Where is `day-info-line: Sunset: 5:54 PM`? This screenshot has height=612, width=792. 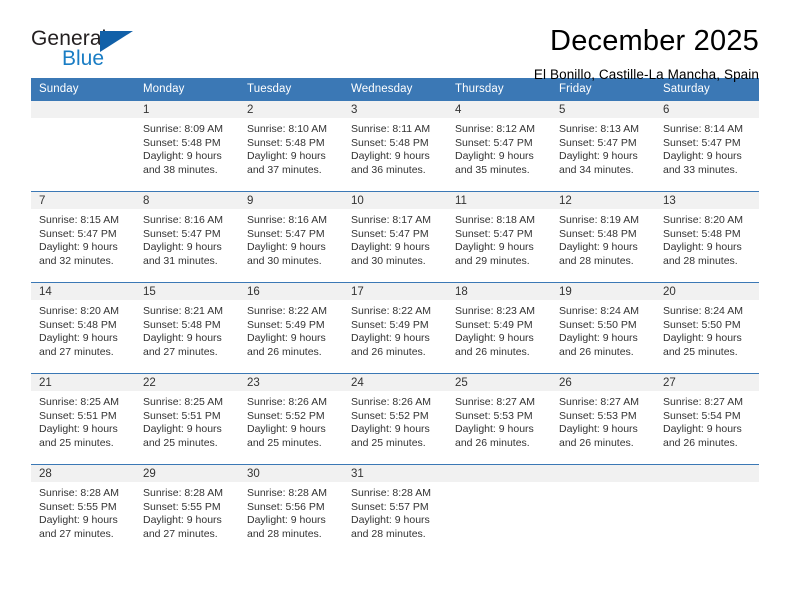 day-info-line: Sunset: 5:54 PM is located at coordinates (702, 415).